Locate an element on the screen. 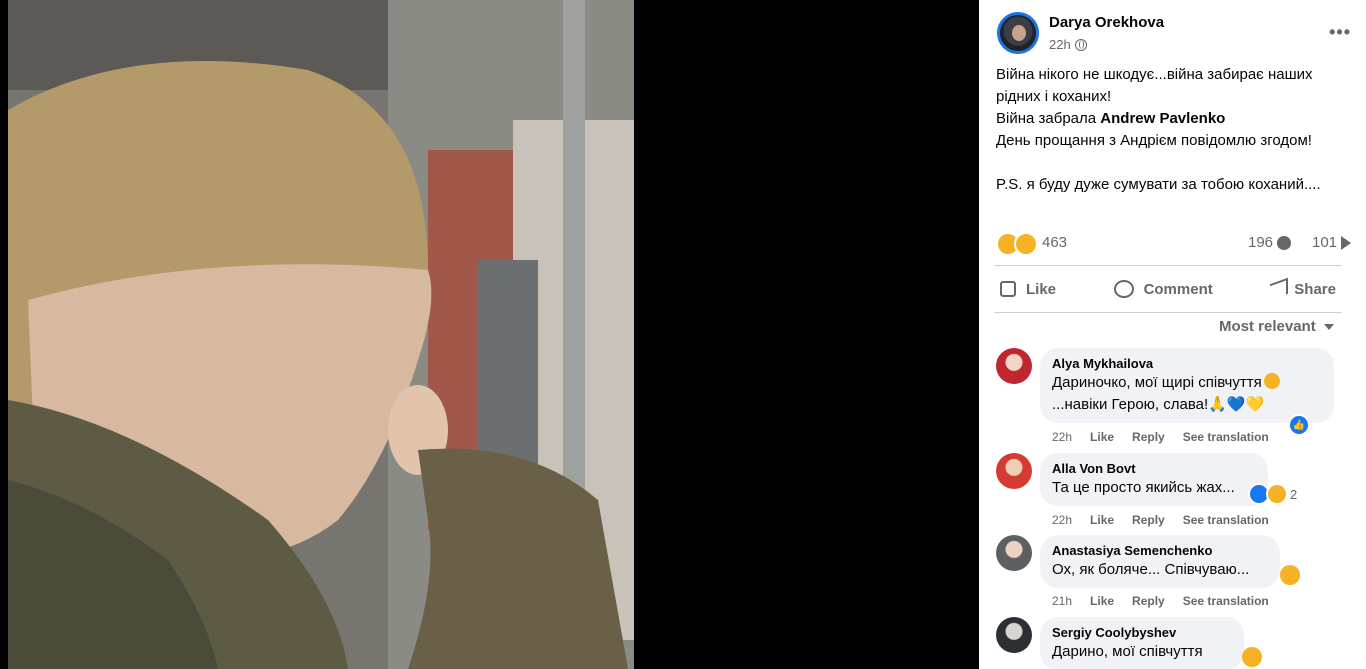 The width and height of the screenshot is (1366, 669). post-text-line: Війна забрала Andrew Pavlenko is located at coordinates (1176, 119).